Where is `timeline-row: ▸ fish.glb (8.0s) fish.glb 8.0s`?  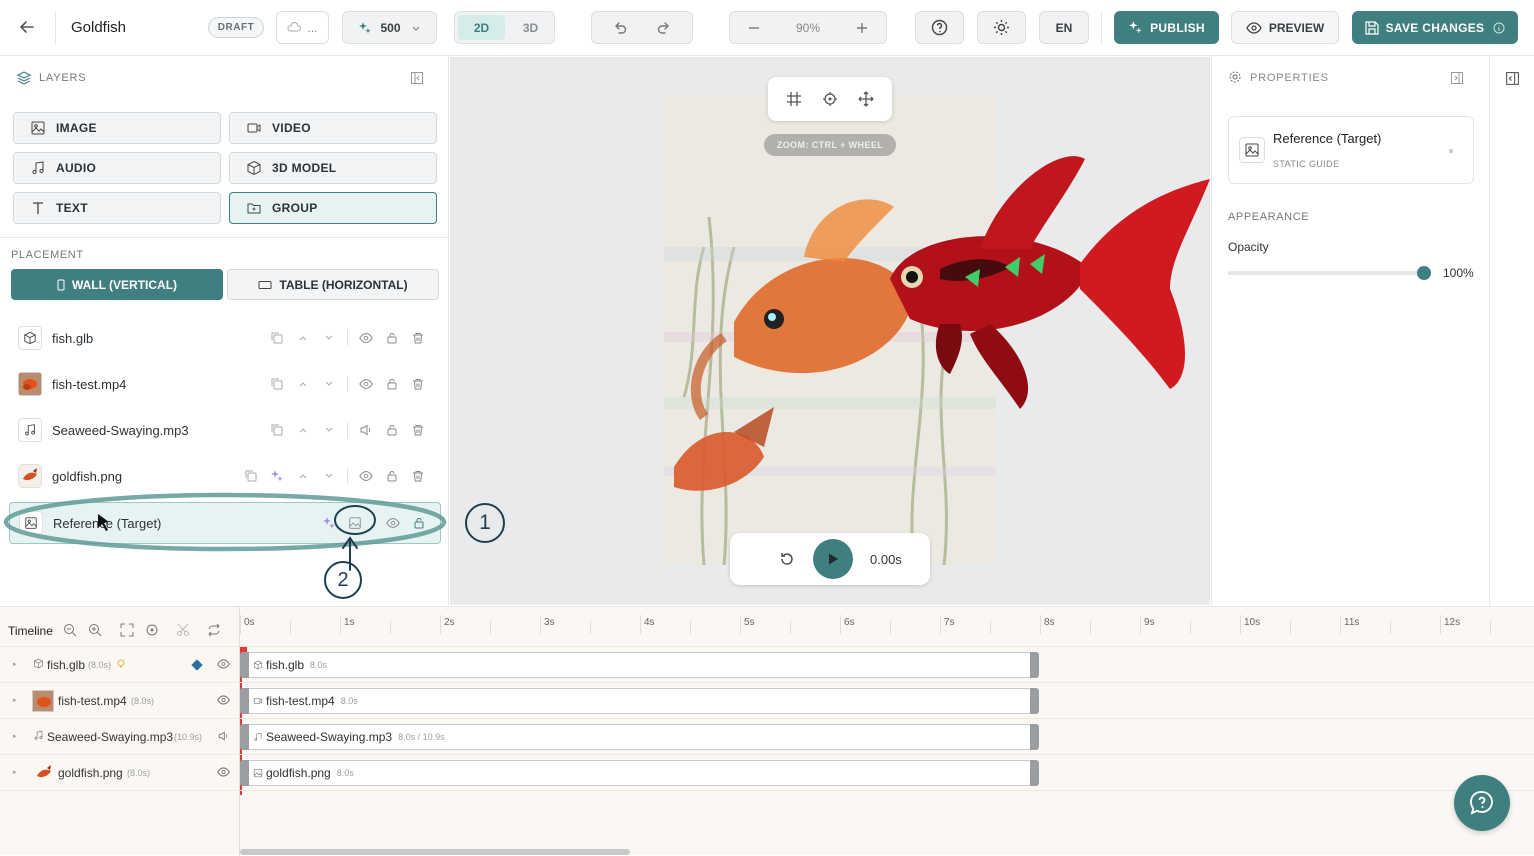 timeline-row: ▸ fish.glb (8.0s) fish.glb 8.0s is located at coordinates (767, 665).